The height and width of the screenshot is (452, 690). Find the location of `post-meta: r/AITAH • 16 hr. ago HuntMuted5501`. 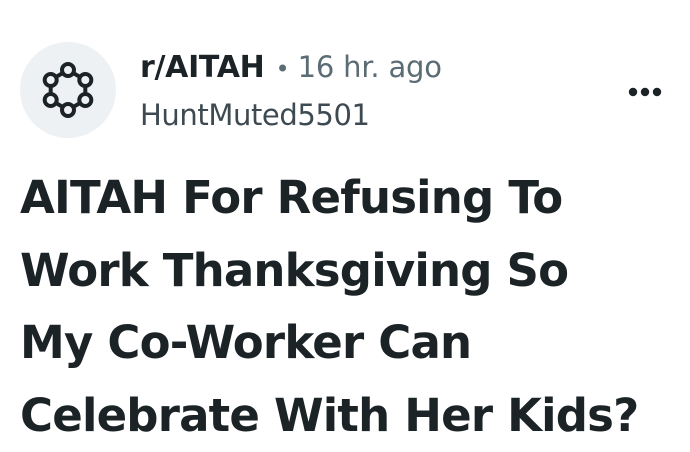

post-meta: r/AITAH • 16 hr. ago HuntMuted5501 is located at coordinates (291, 91).